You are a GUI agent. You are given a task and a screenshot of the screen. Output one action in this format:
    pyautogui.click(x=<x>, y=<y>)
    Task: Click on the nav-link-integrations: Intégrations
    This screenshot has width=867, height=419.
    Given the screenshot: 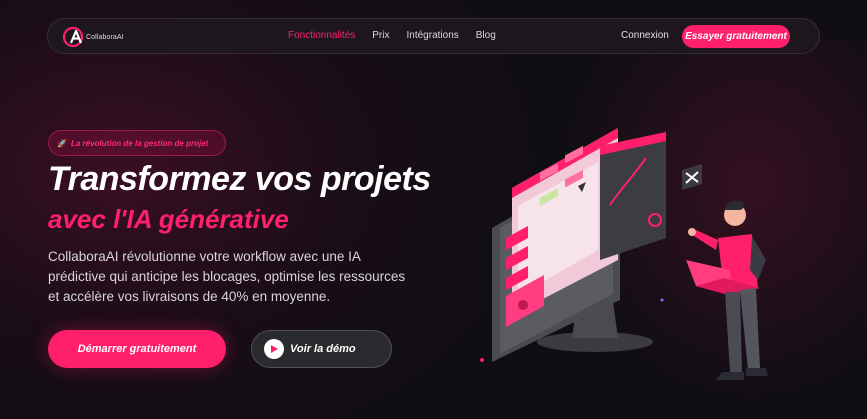 What is the action you would take?
    pyautogui.click(x=433, y=35)
    